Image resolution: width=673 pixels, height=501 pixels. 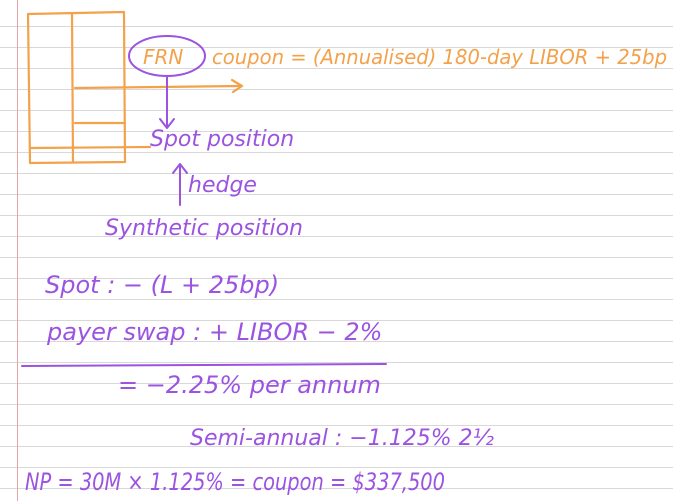 I want to click on synthetic-position-text: Synthetic position, so click(x=204, y=228).